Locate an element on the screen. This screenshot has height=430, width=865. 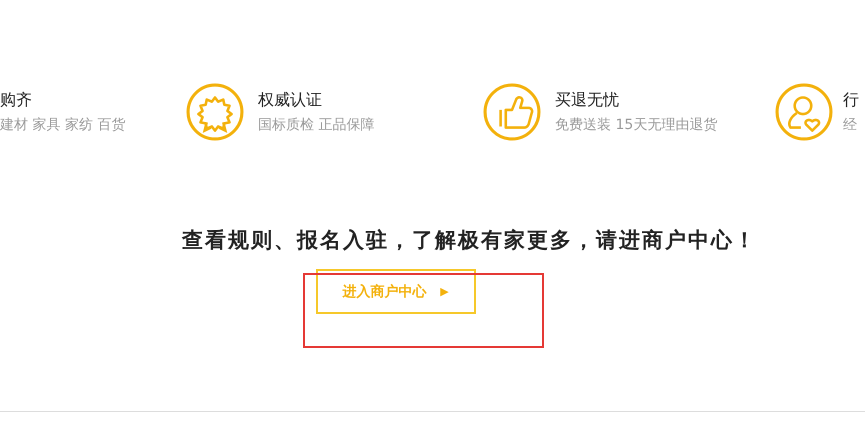
badge-icon is located at coordinates (215, 112).